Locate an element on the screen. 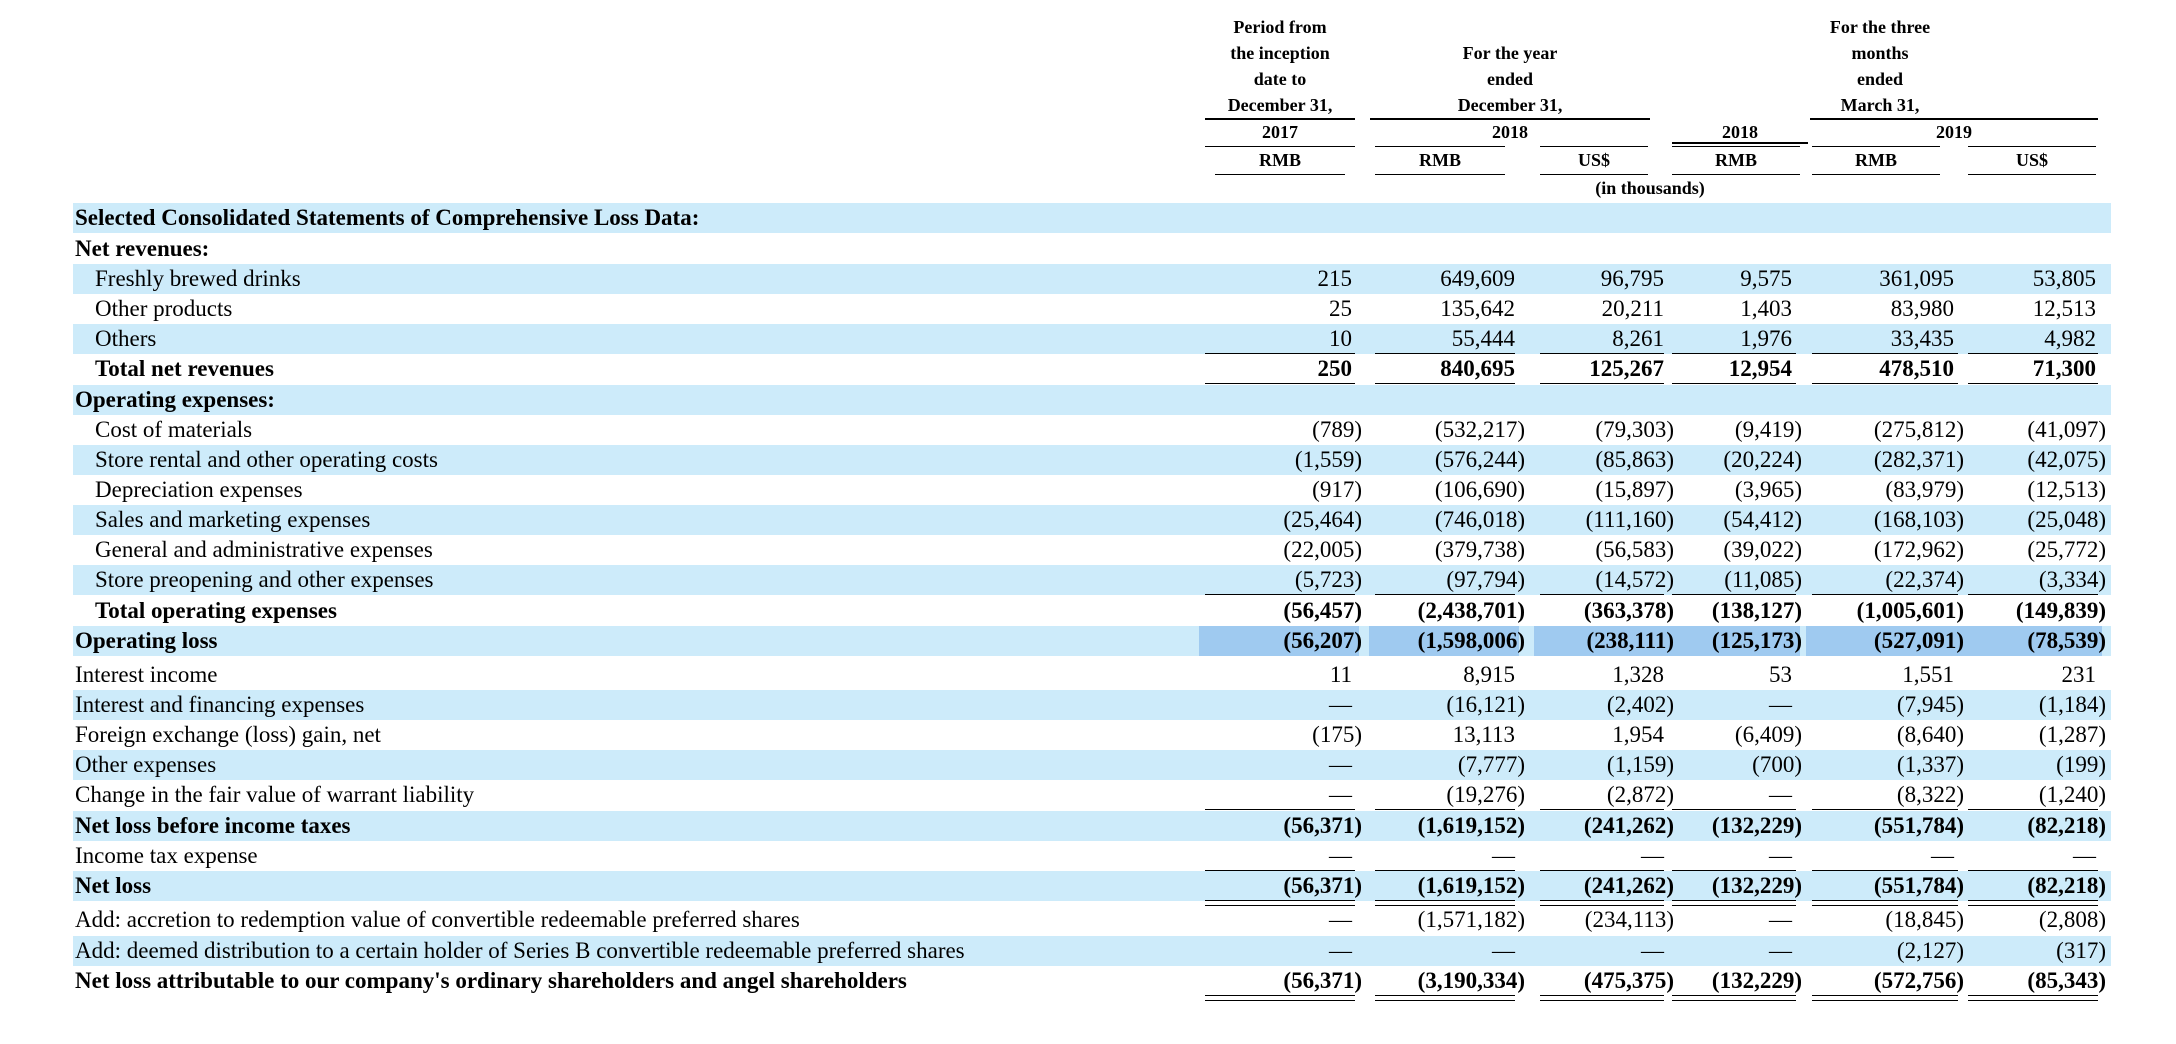 The image size is (2176, 1044). value-cell: (2,402) is located at coordinates (1640, 704).